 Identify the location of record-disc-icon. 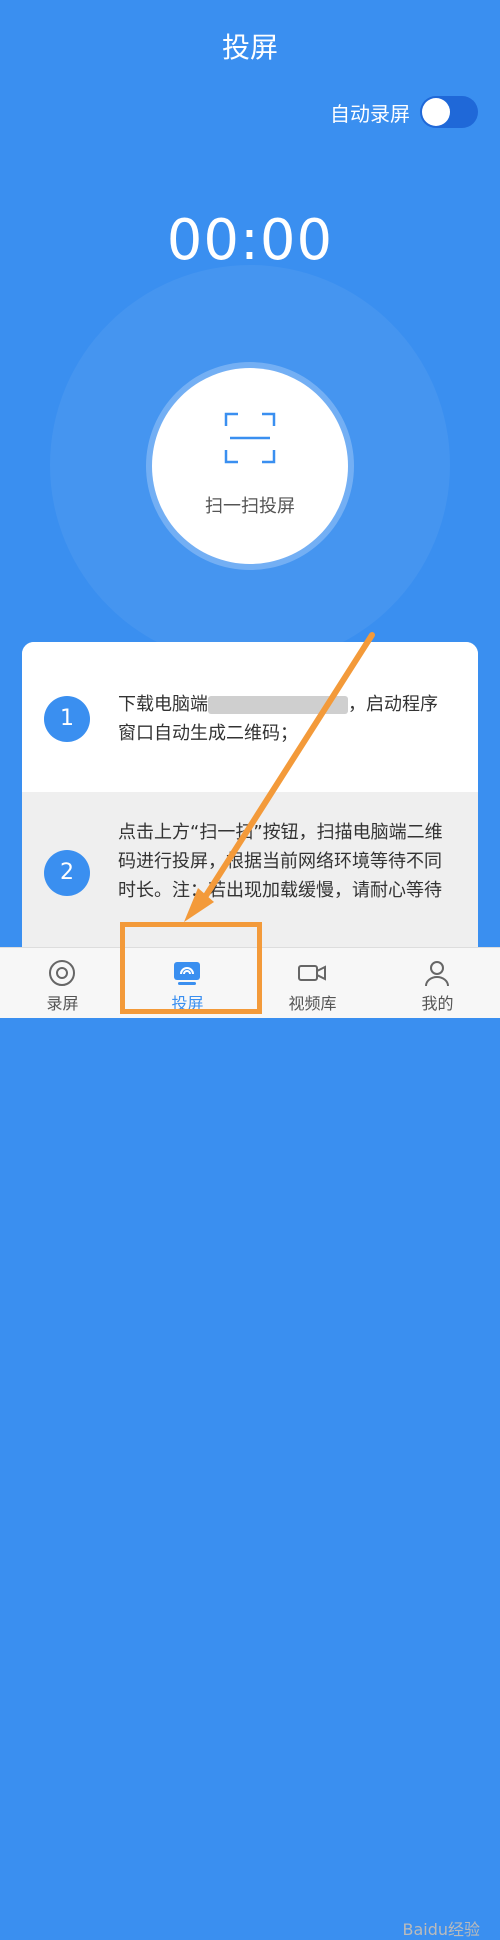
(62, 973).